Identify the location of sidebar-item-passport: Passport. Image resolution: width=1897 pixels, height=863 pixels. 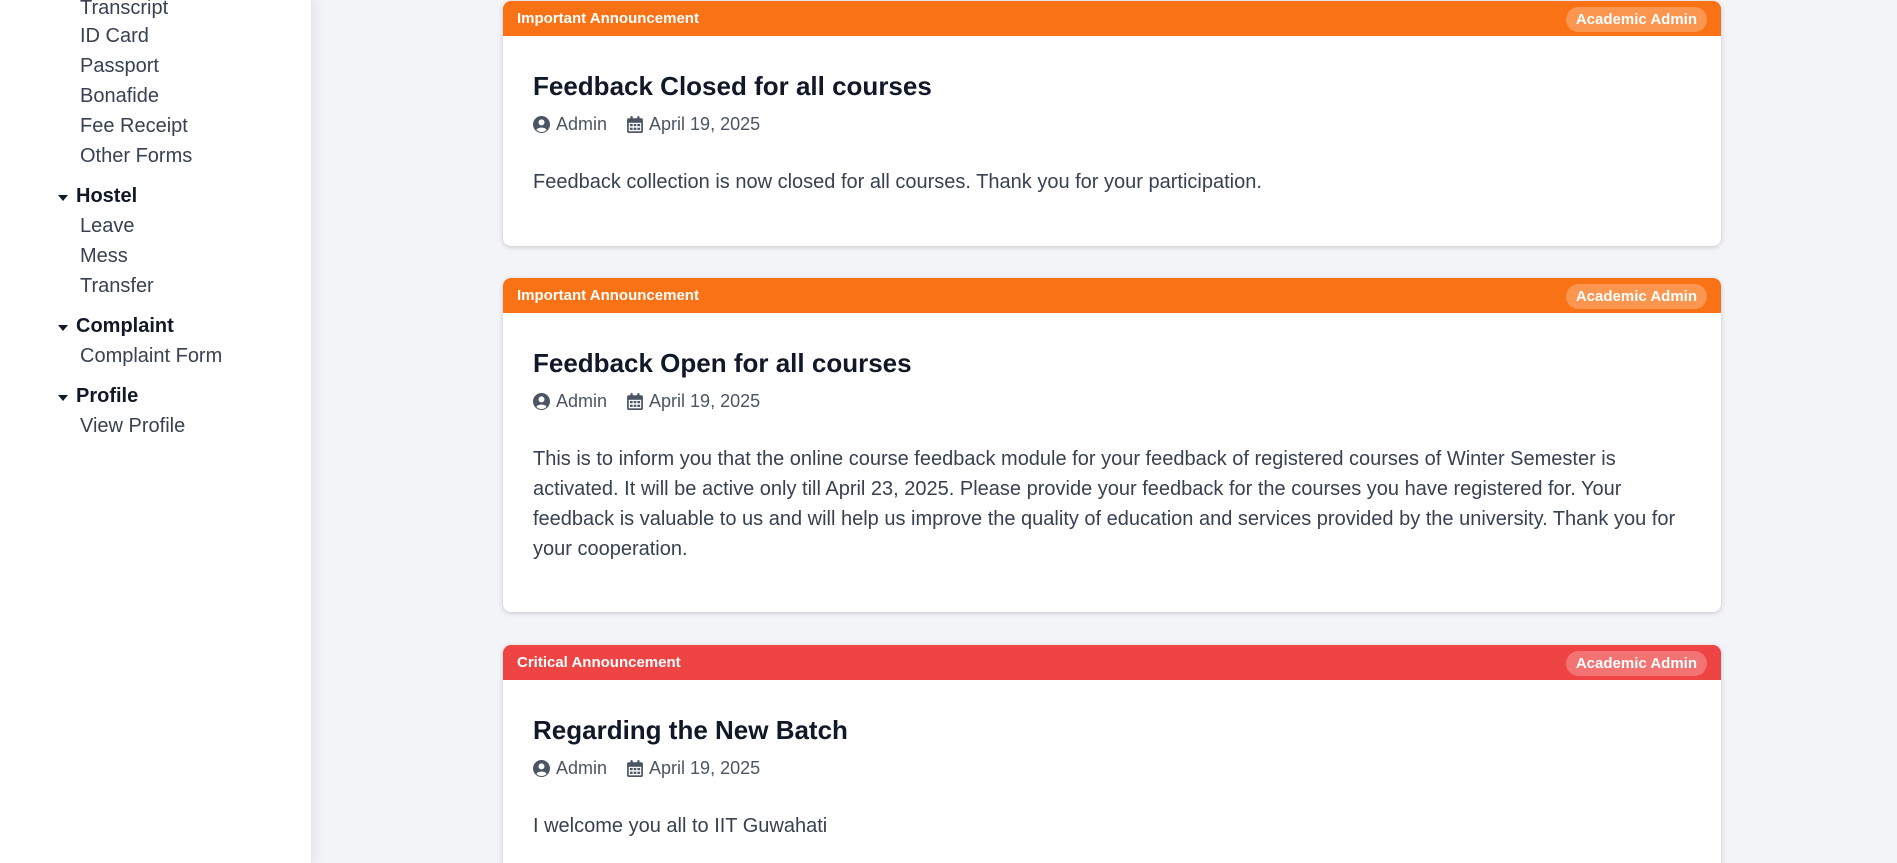
(119, 66).